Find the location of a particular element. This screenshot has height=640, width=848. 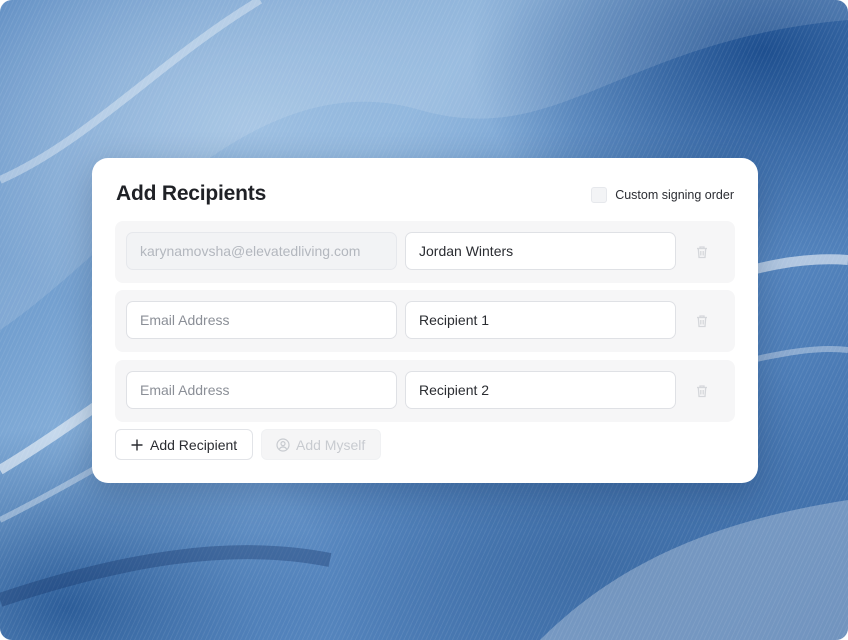

add-recipient-button: Add Recipient is located at coordinates (184, 444).